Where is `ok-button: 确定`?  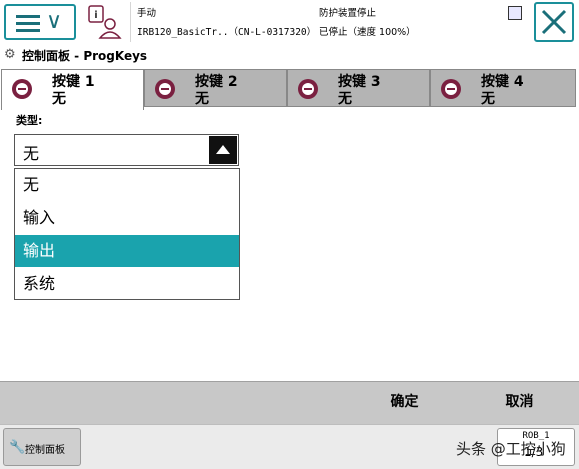 ok-button: 确定 is located at coordinates (404, 403).